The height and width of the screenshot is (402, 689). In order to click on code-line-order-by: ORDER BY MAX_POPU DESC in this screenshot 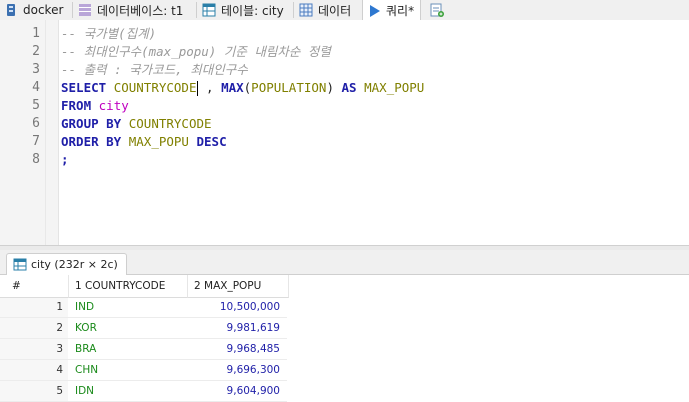, I will do `click(144, 141)`.